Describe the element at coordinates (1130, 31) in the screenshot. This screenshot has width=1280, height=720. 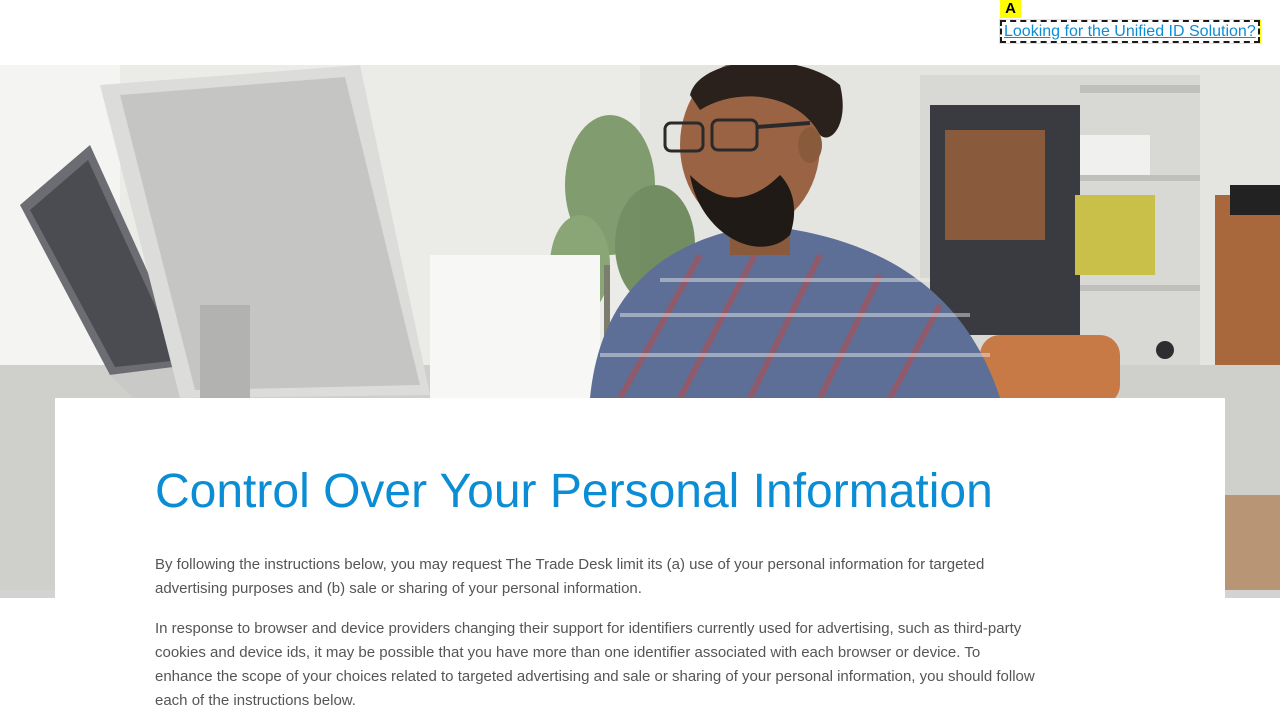
I see `unified-id-solution-link: Looking for the Unified ID Solution?` at that location.